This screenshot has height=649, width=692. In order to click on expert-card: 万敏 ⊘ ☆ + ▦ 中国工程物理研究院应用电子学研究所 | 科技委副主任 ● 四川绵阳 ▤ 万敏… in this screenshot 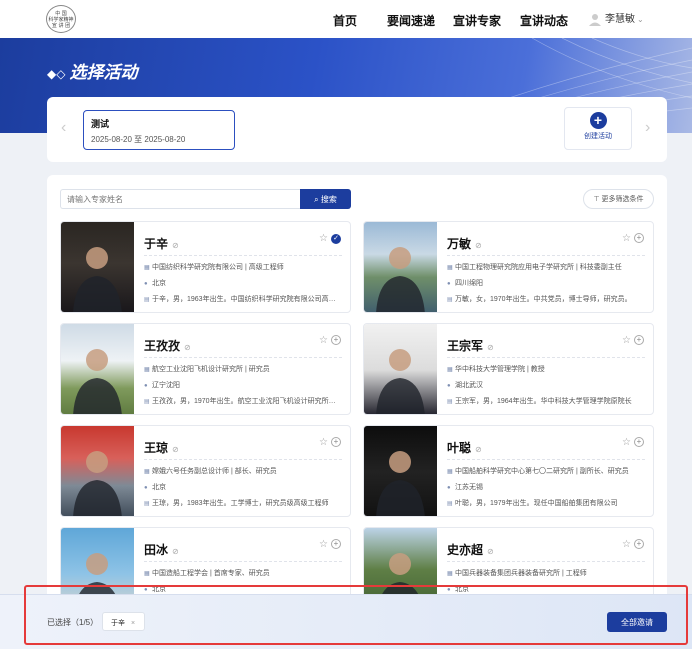, I will do `click(508, 267)`.